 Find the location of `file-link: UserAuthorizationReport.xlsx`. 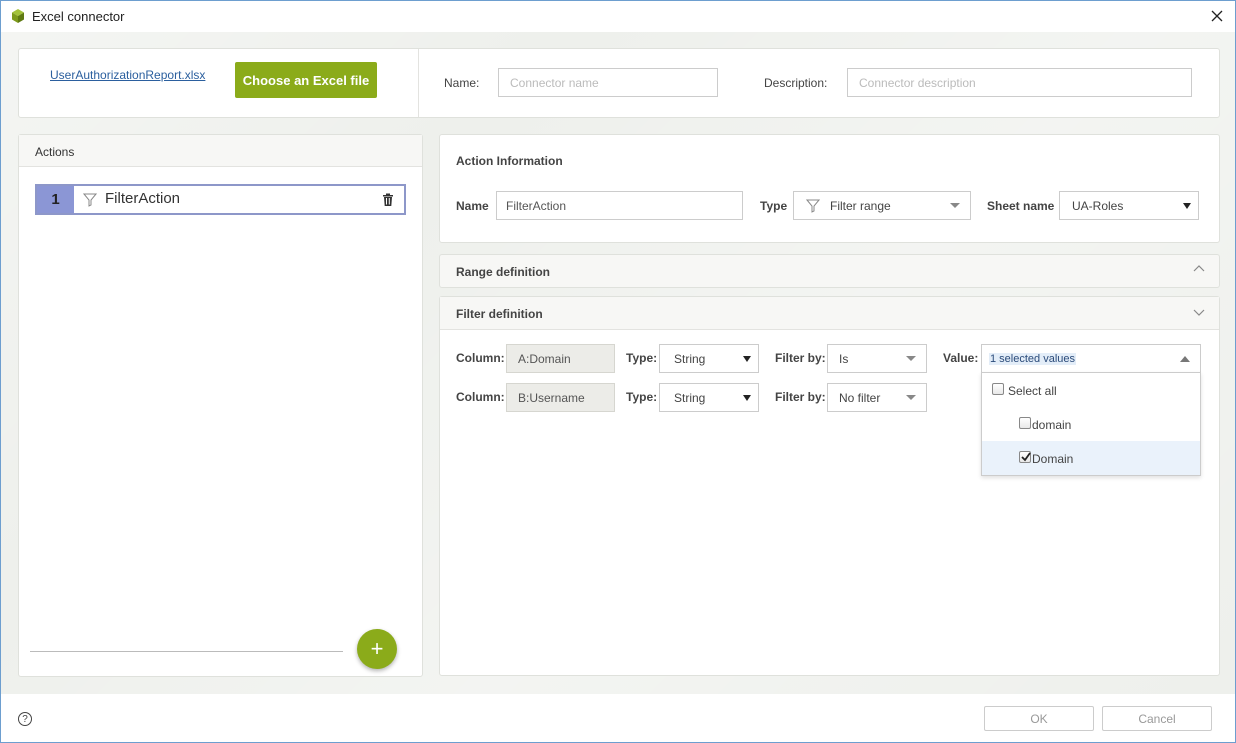

file-link: UserAuthorizationReport.xlsx is located at coordinates (127, 75).